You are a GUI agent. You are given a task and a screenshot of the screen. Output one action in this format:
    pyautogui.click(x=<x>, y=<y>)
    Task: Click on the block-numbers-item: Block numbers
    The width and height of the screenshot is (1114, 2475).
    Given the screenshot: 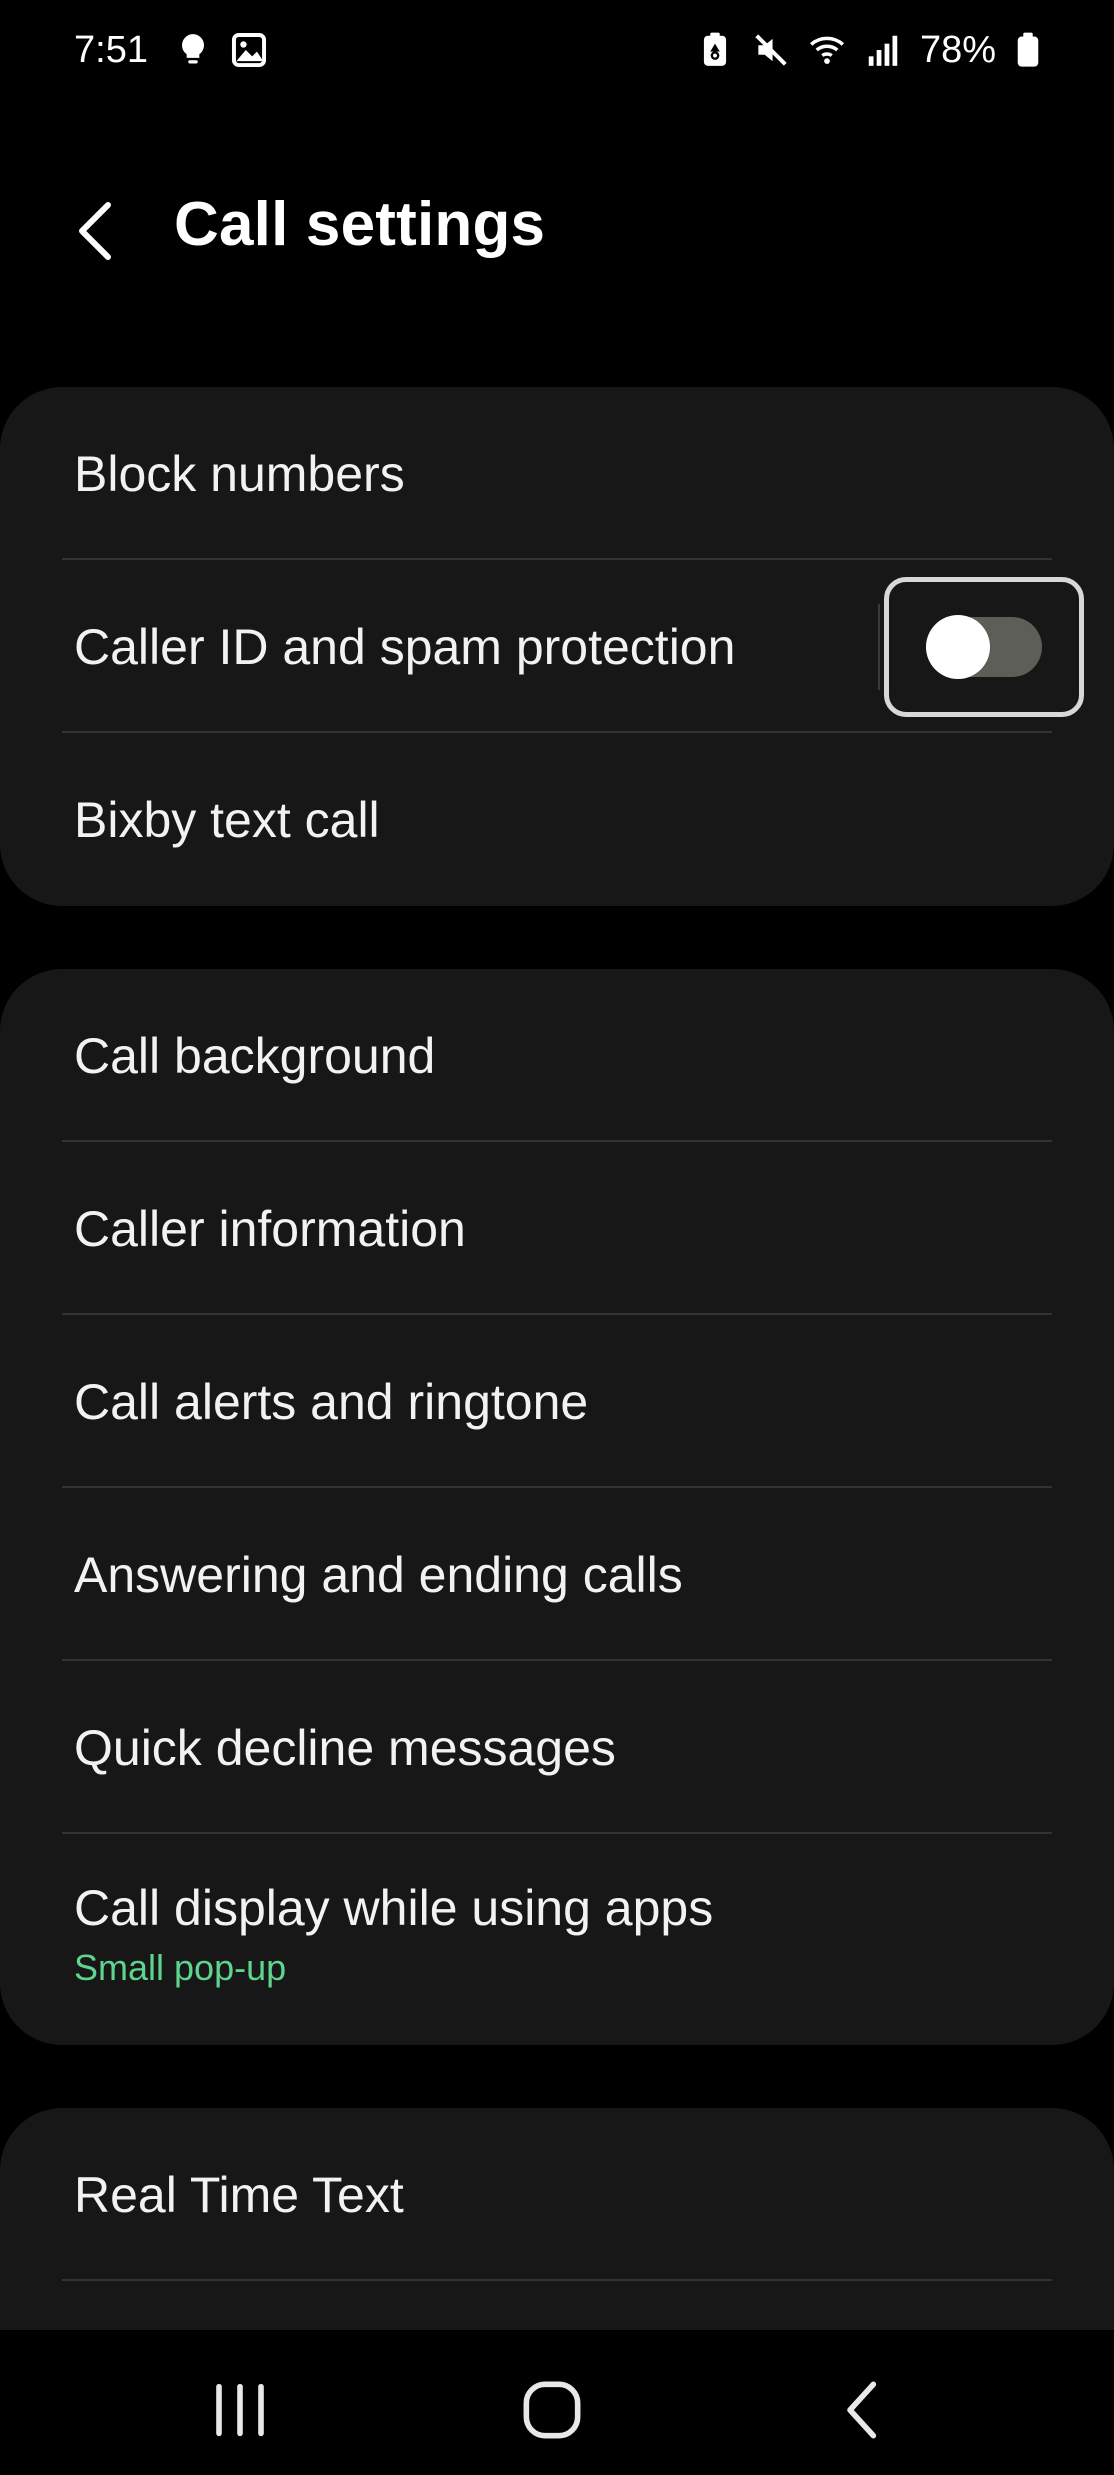 What is the action you would take?
    pyautogui.click(x=557, y=473)
    